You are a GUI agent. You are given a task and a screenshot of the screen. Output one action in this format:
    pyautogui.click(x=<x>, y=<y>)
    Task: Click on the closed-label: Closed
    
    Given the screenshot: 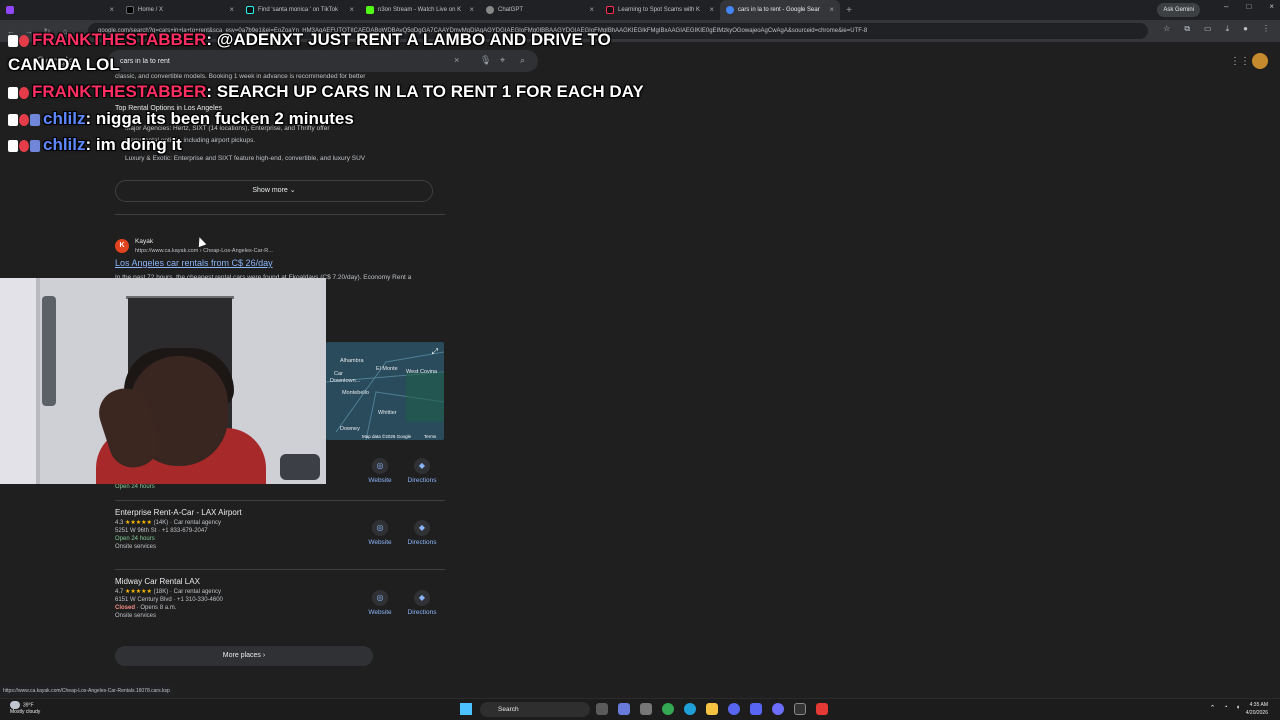 What is the action you would take?
    pyautogui.click(x=125, y=608)
    